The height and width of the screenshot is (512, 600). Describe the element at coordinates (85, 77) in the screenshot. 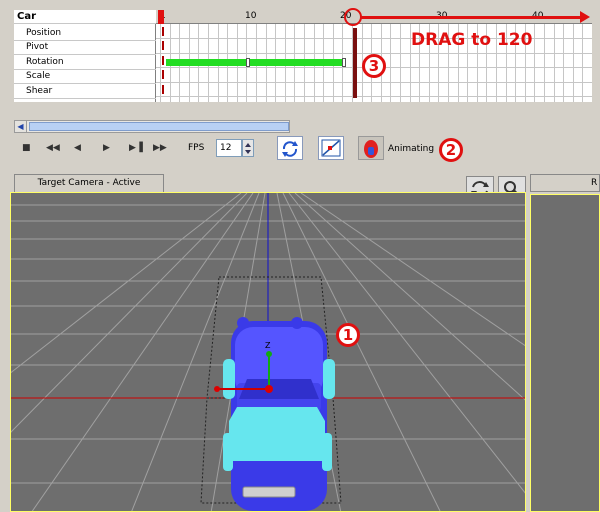

I see `track-scale: Scale` at that location.